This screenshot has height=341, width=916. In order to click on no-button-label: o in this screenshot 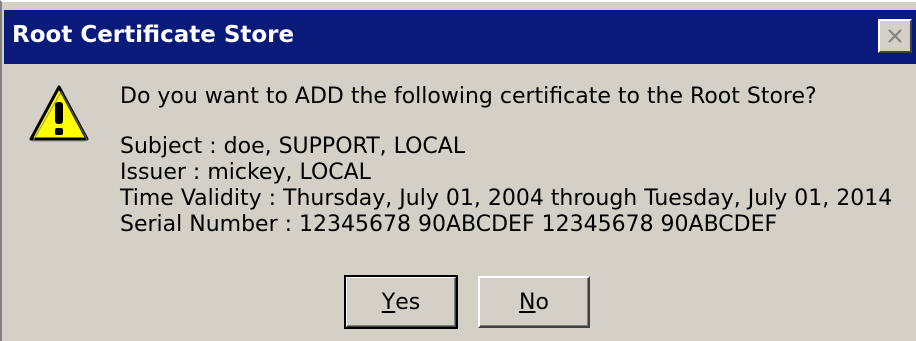, I will do `click(542, 302)`.